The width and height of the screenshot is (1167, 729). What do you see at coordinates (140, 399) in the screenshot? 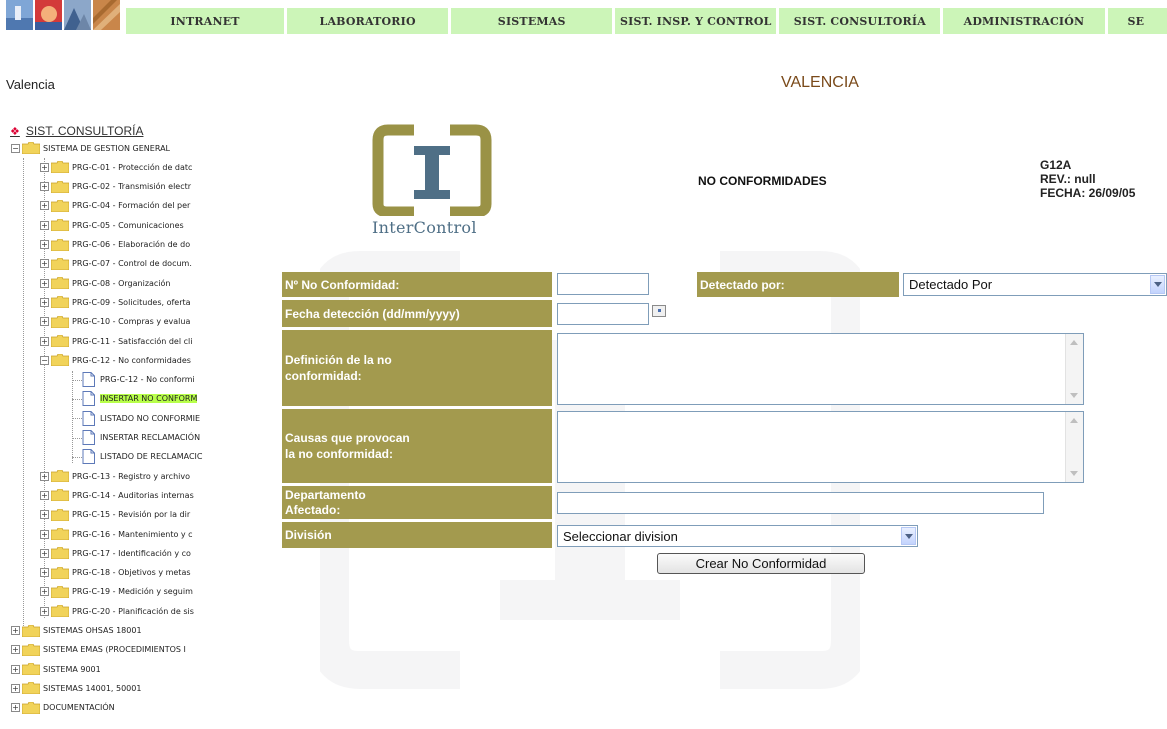
I see `tree-subitem-selected: INSERTAR NO CONFORM` at bounding box center [140, 399].